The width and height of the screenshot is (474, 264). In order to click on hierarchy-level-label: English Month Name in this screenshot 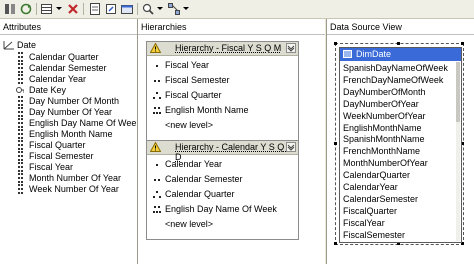, I will do `click(207, 110)`.